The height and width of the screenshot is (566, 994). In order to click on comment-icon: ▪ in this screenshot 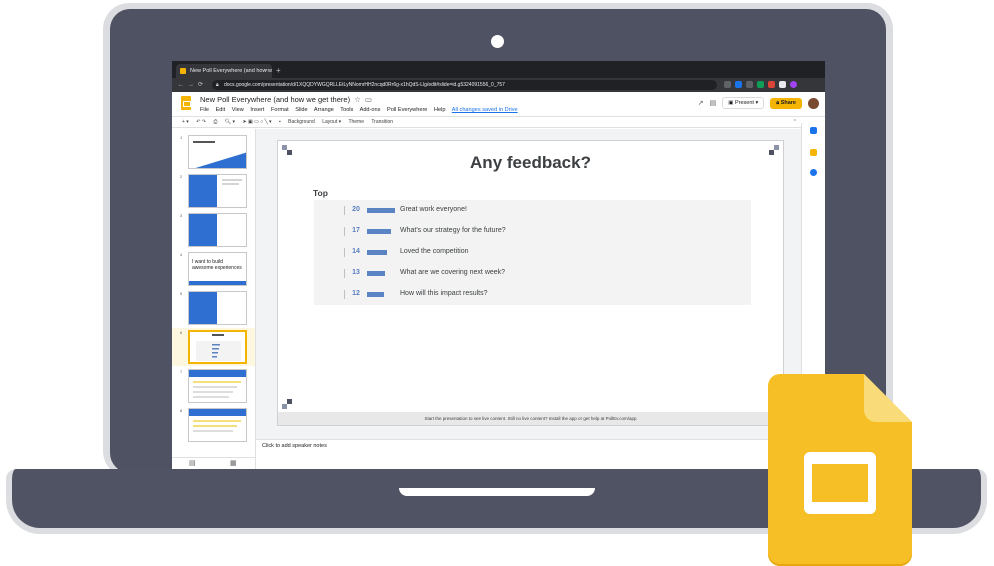, I will do `click(280, 122)`.